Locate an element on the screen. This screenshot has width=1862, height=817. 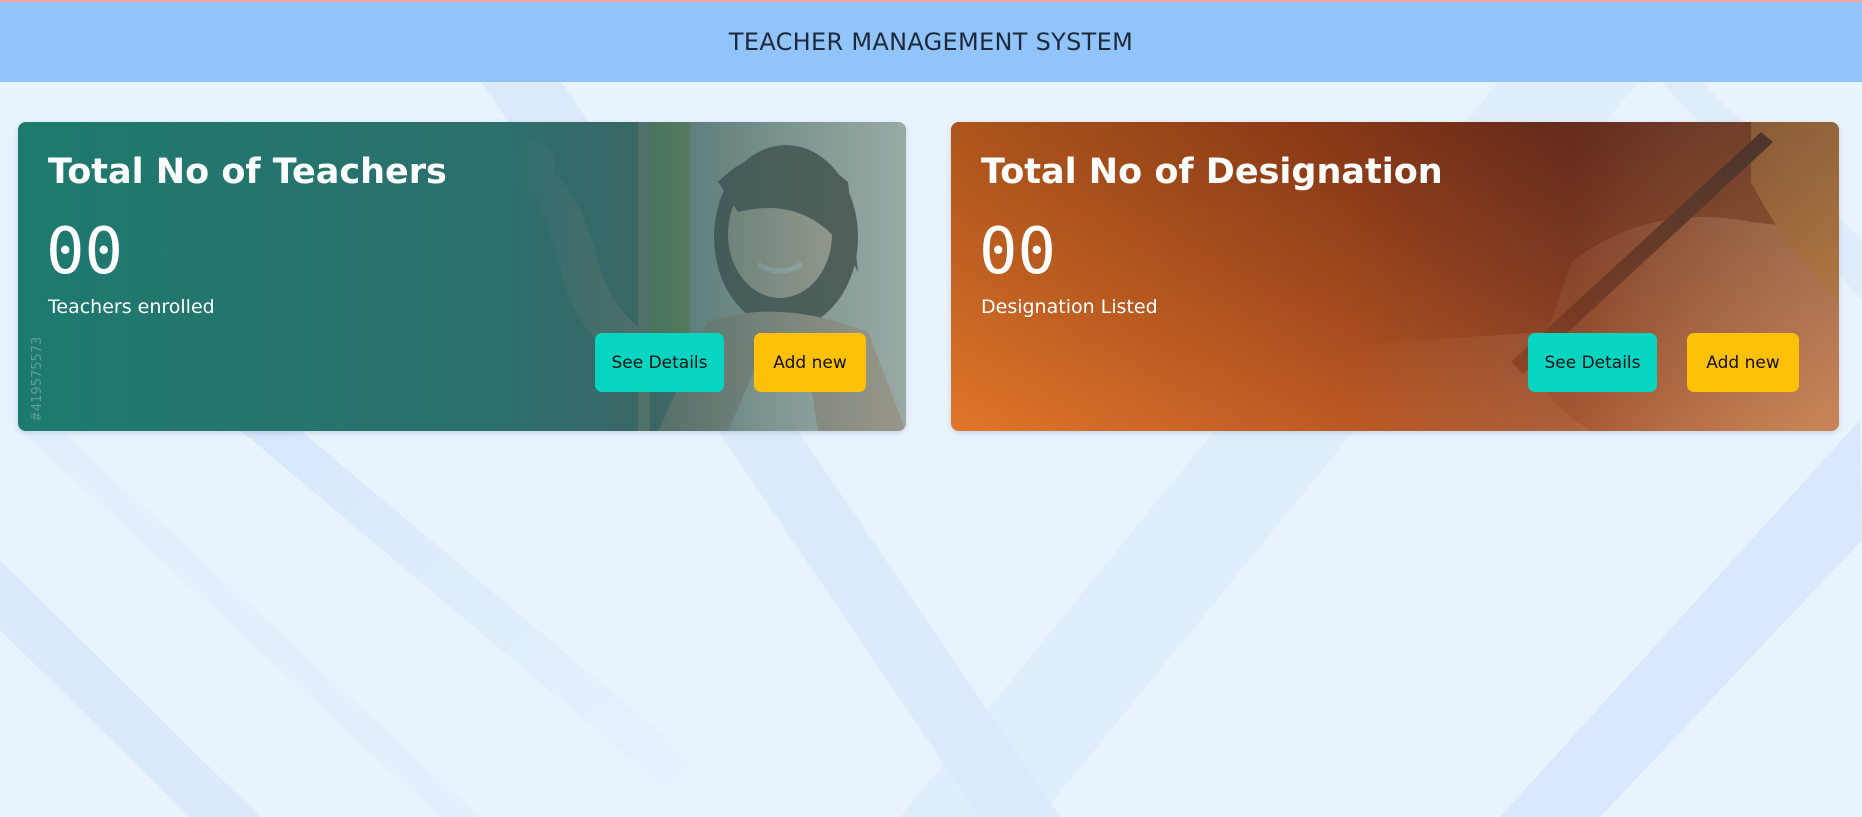
app-title: TEACHER MANAGEMENT SYSTEM is located at coordinates (931, 42).